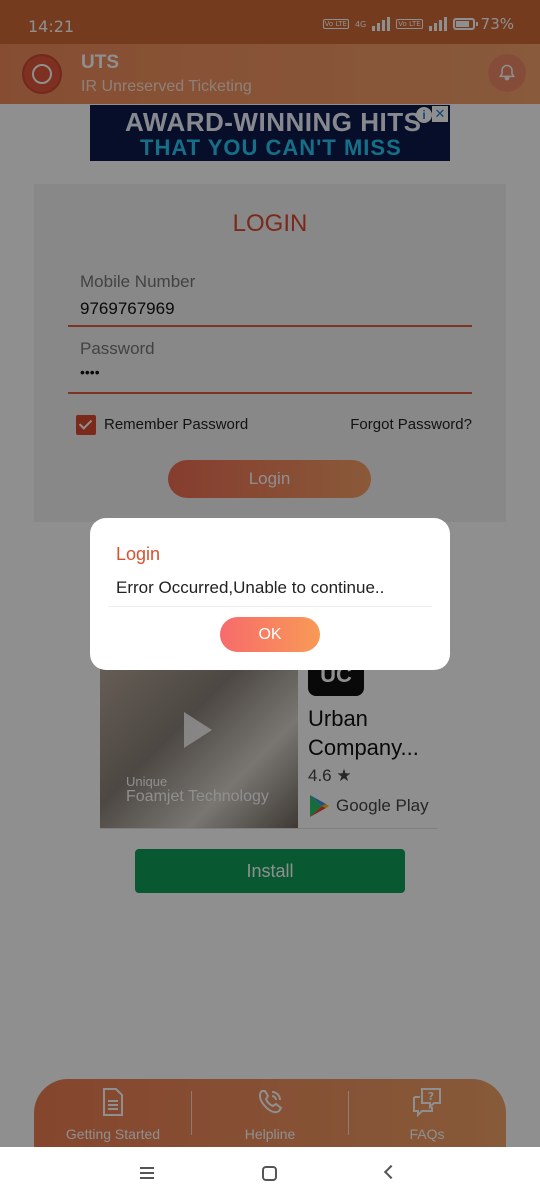  What do you see at coordinates (391, 1172) in the screenshot?
I see `back-icon` at bounding box center [391, 1172].